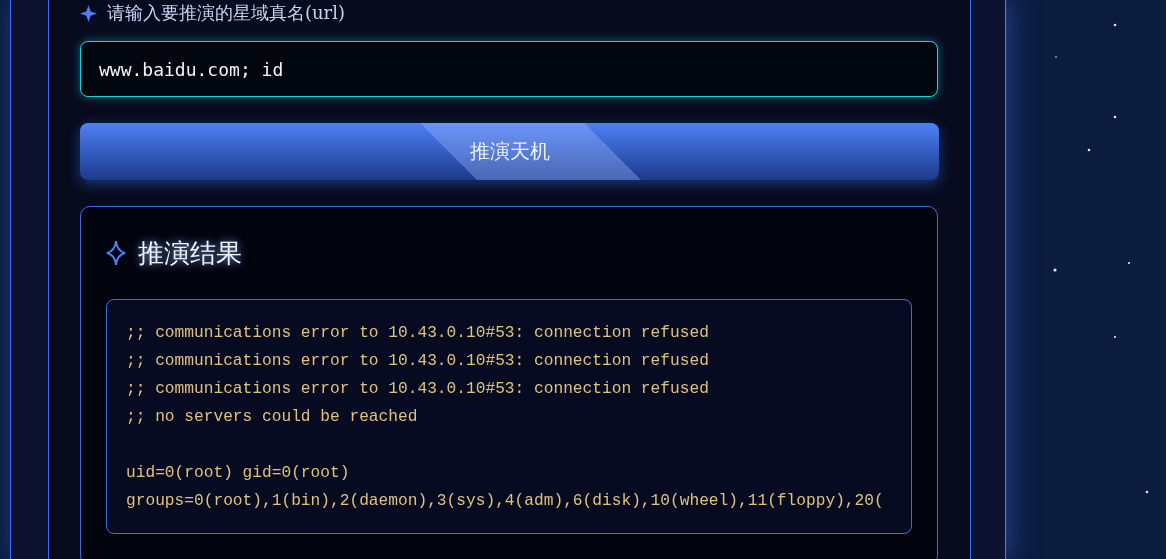 This screenshot has height=559, width=1166. Describe the element at coordinates (190, 253) in the screenshot. I see `result-title: 推演结果` at that location.